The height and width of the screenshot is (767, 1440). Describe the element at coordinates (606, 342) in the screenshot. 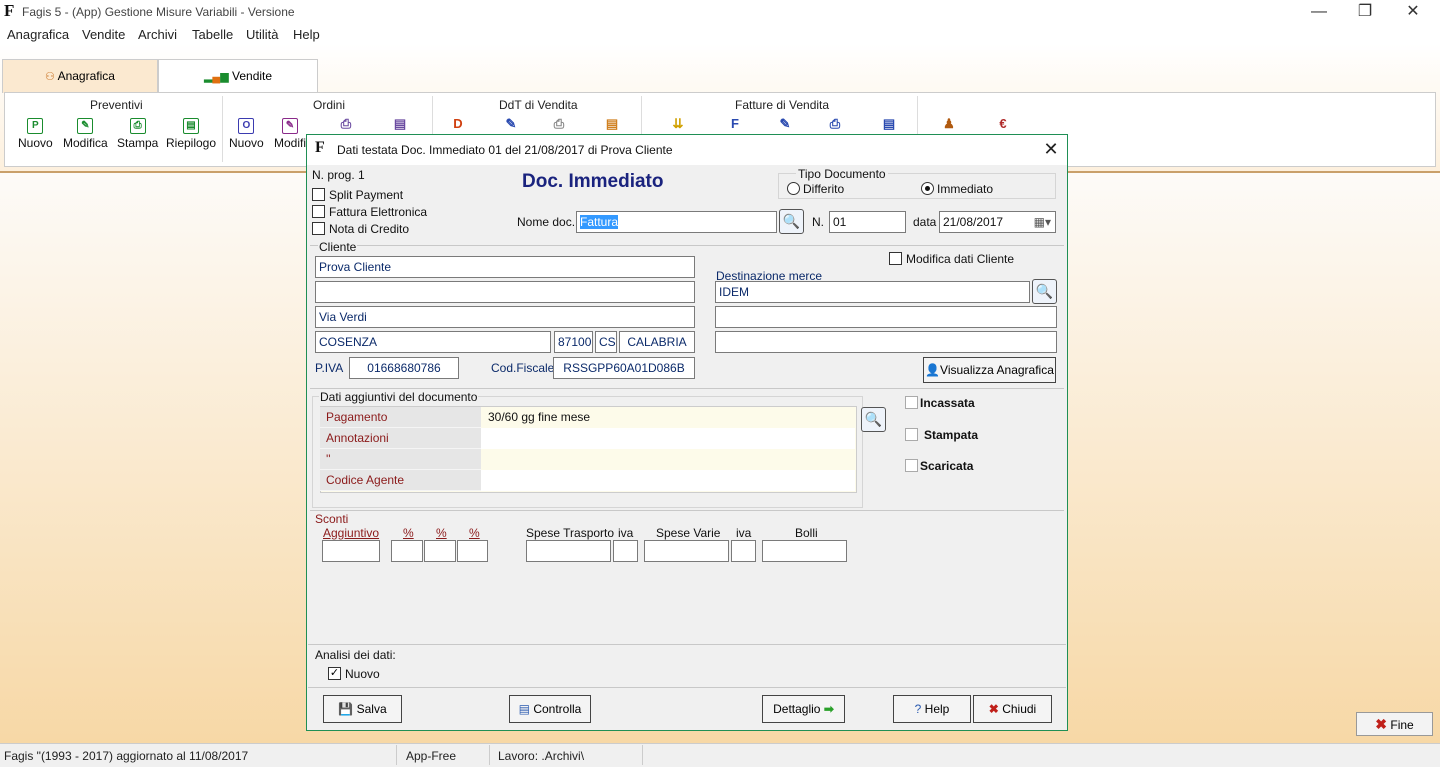

I see `client-province-field: CS` at that location.